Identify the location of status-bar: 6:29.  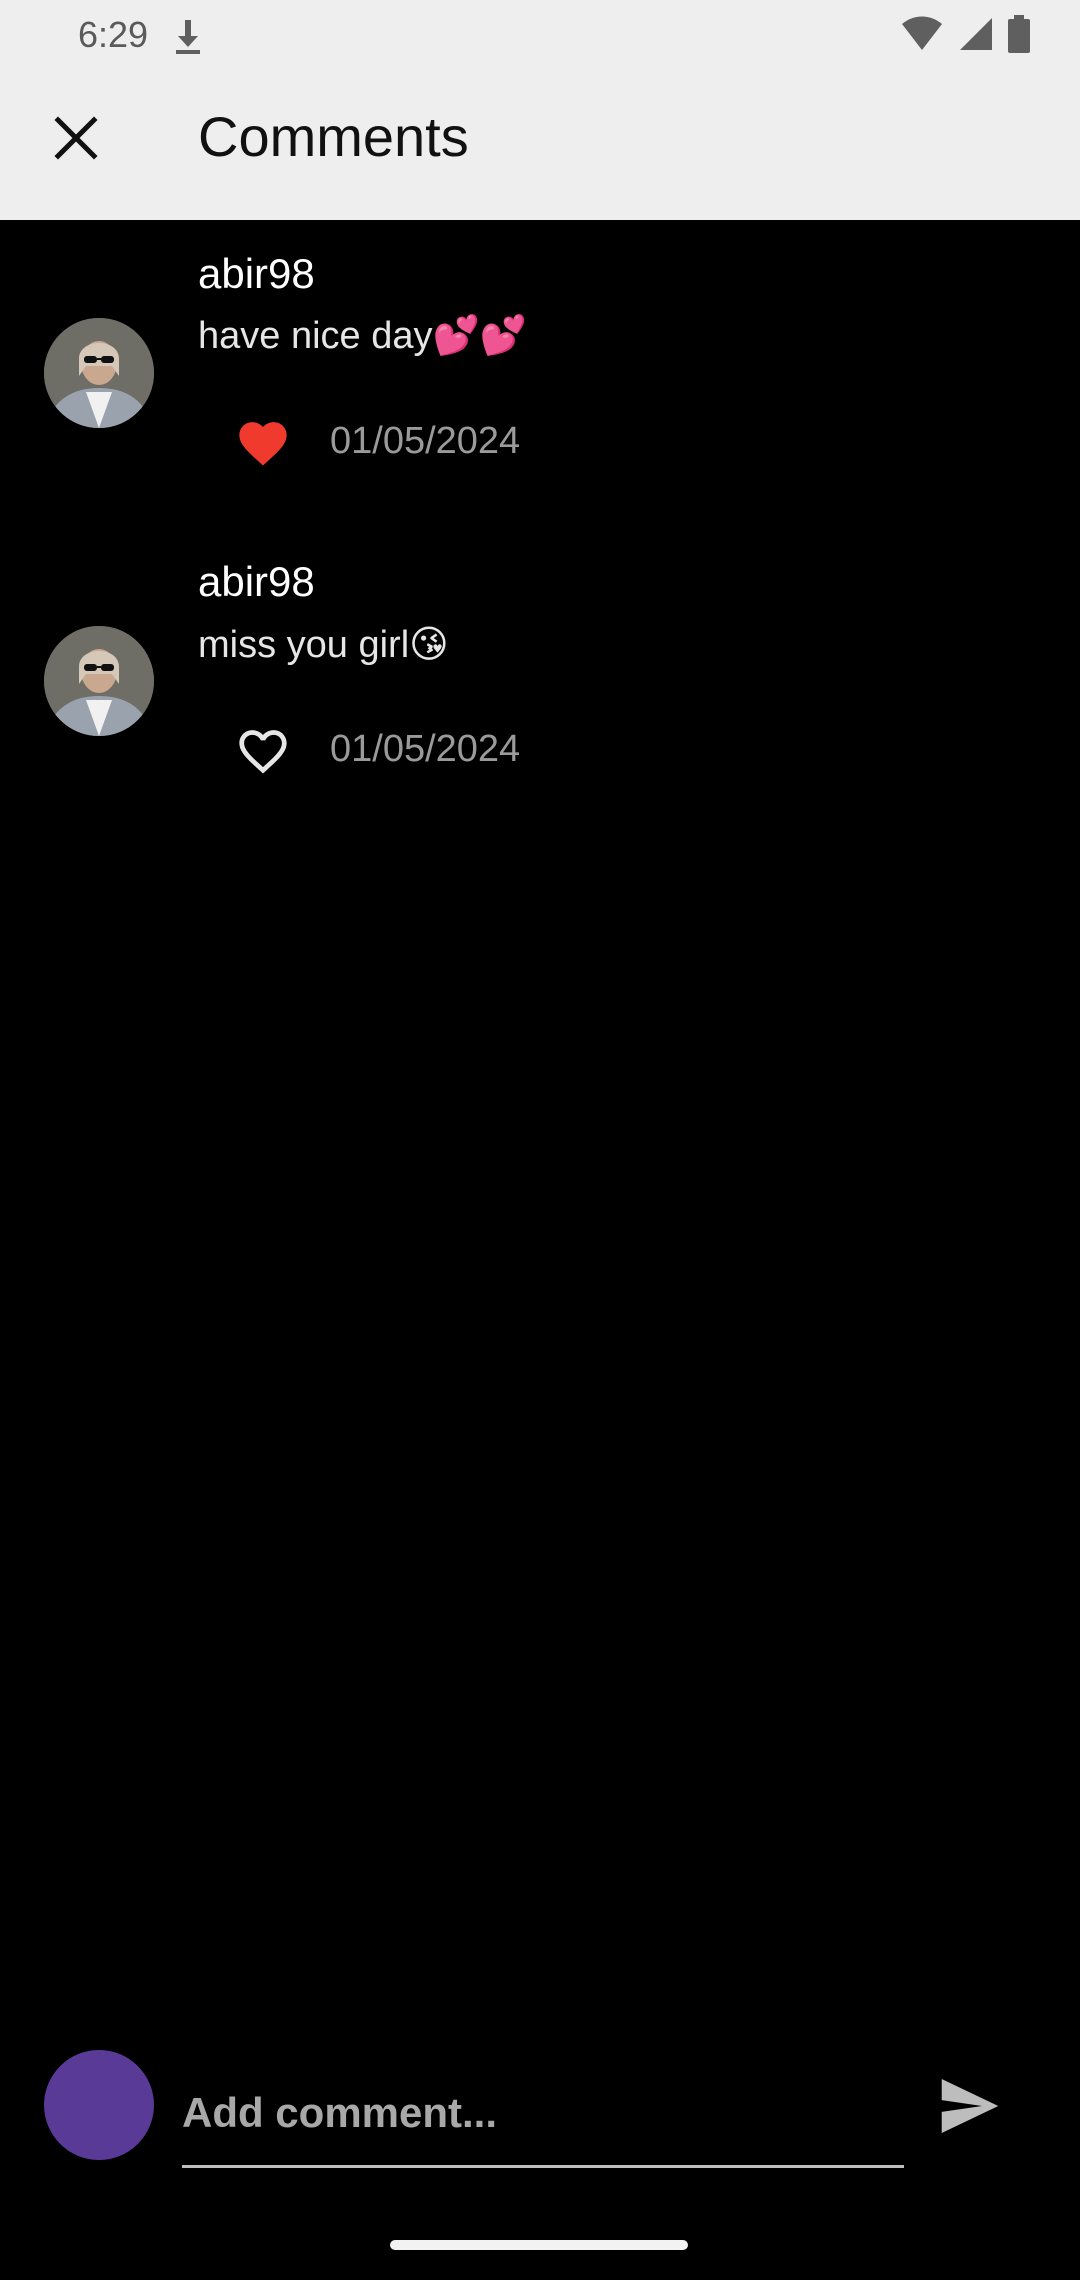
(540, 36).